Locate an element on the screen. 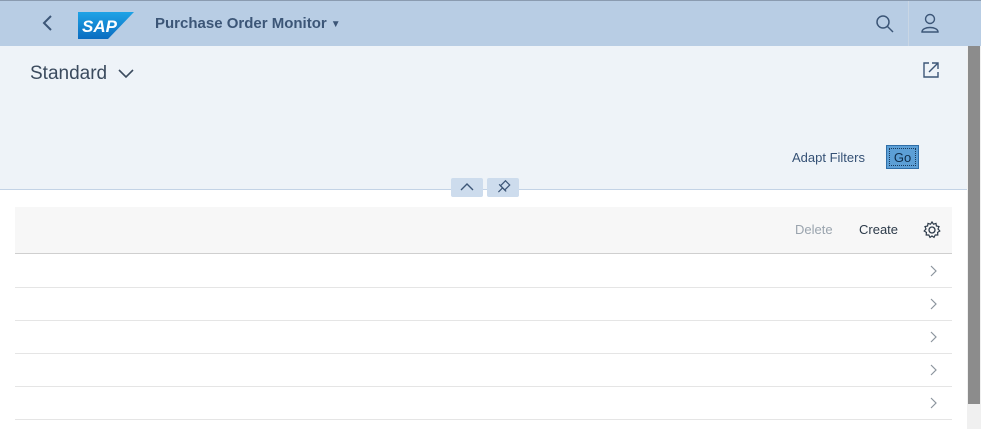 The image size is (981, 429). chevron-up-icon is located at coordinates (467, 187).